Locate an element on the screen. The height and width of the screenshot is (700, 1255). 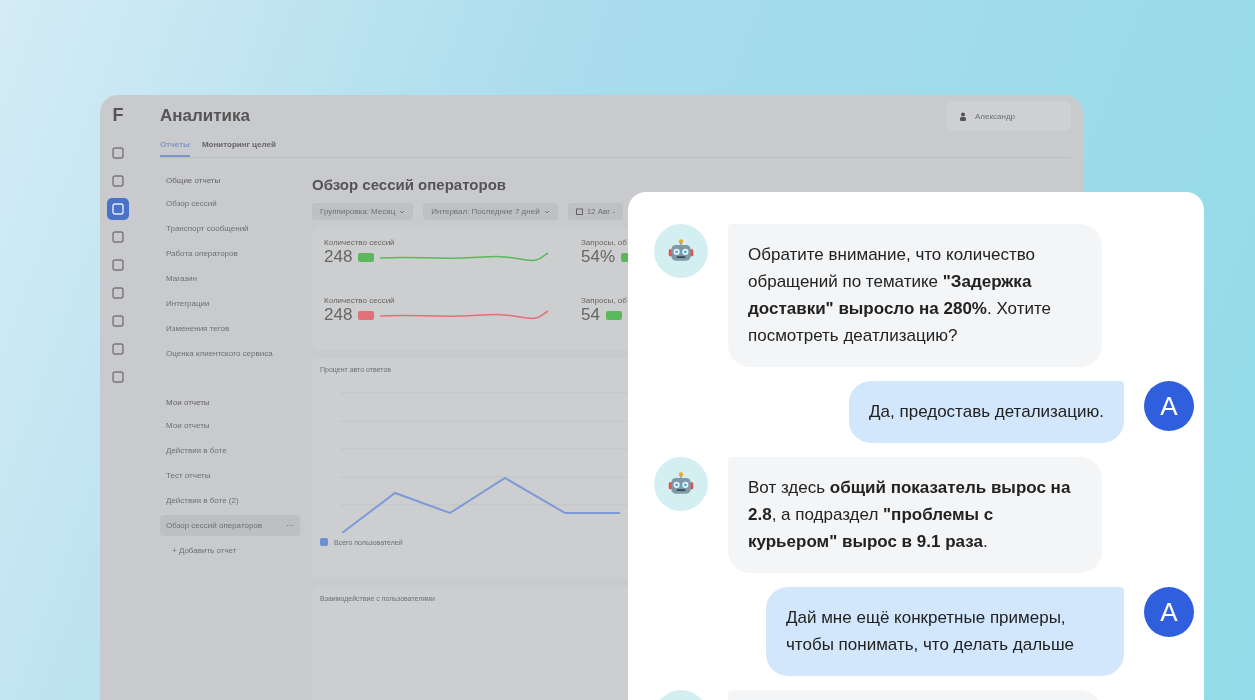
report-item: Мои отчеты is located at coordinates (230, 425).